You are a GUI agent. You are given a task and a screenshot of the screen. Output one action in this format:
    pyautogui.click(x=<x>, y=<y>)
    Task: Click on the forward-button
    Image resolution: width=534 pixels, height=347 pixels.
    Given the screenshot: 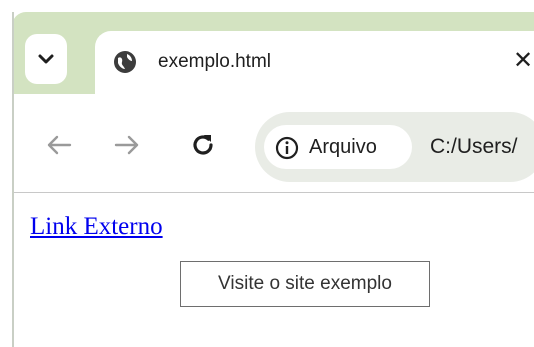 What is the action you would take?
    pyautogui.click(x=127, y=145)
    